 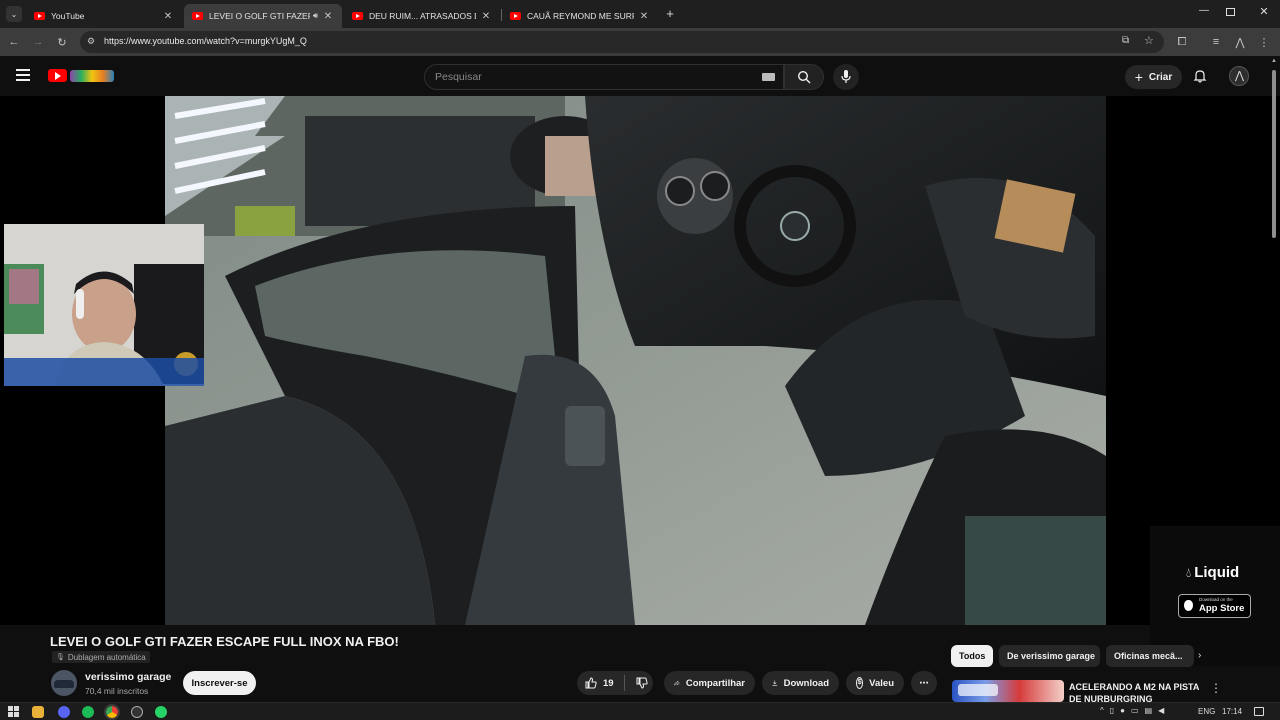 I want to click on keyboard-icon, so click(x=768, y=77).